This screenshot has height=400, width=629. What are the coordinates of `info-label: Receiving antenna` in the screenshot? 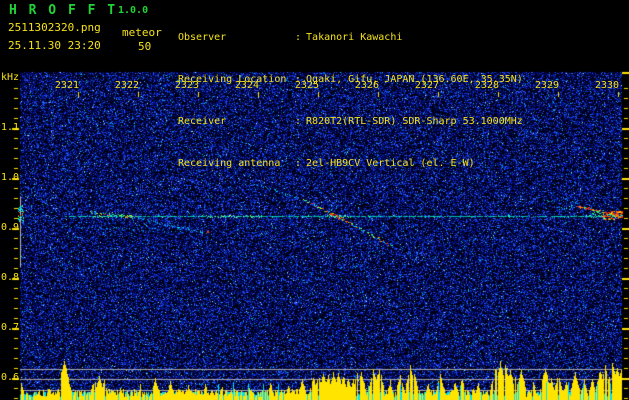 It's located at (229, 163).